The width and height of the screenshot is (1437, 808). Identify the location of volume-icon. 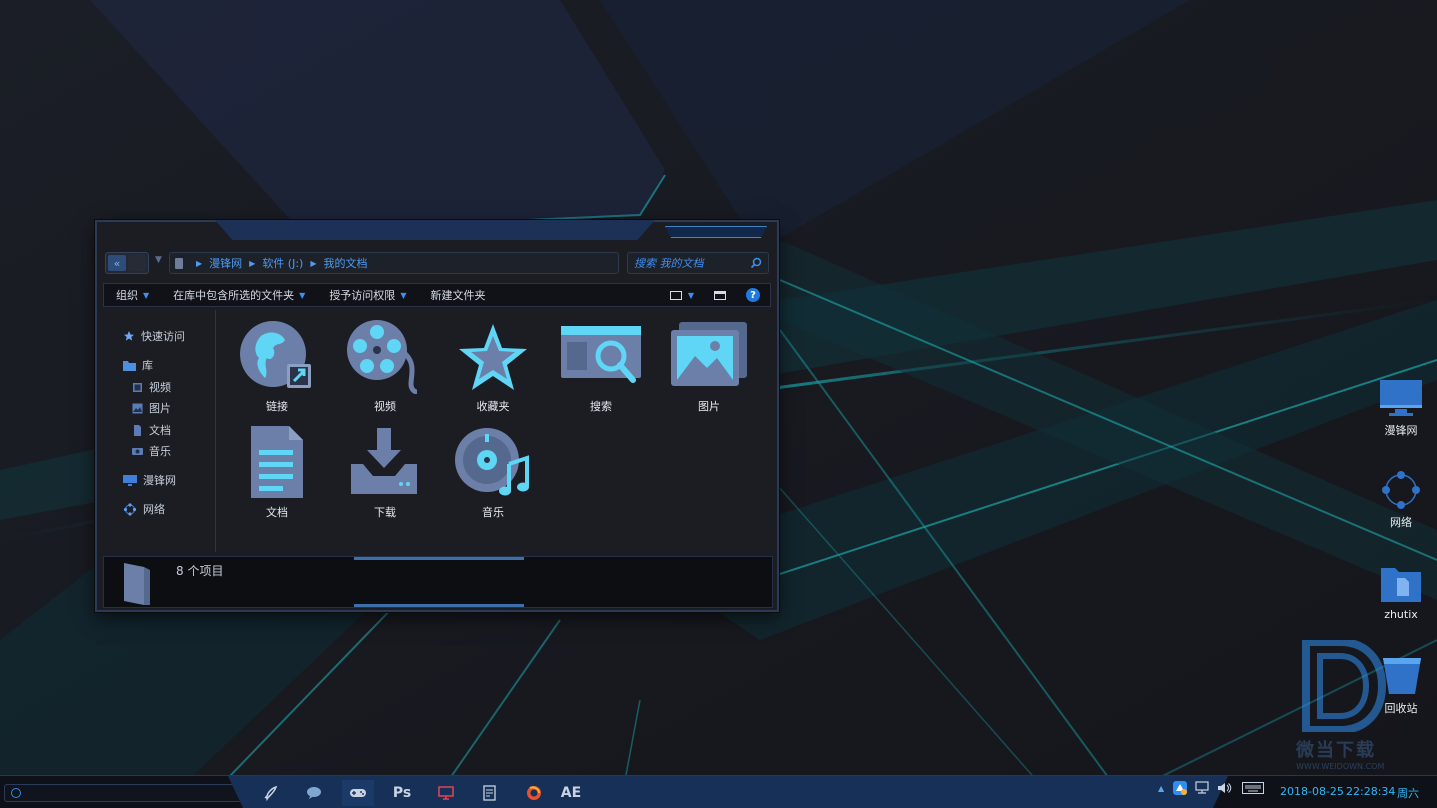
(1224, 788).